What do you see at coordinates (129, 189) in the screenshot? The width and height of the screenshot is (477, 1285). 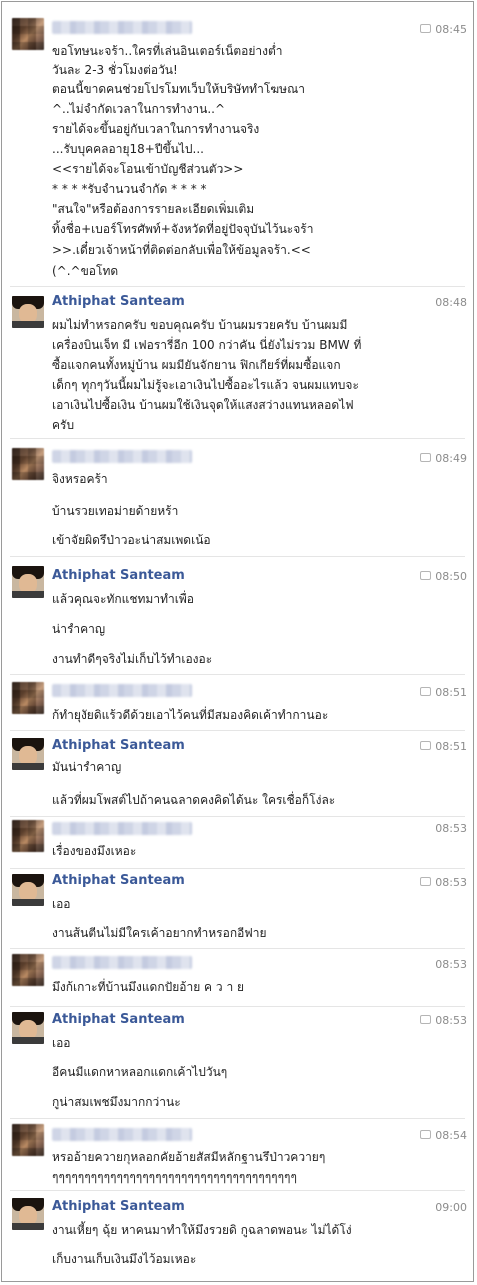 I see `message-text: * * * *รับจำนวนจำกัด * * * *` at bounding box center [129, 189].